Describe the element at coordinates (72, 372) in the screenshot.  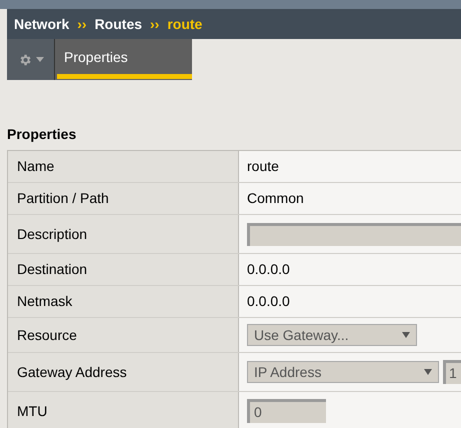
I see `field-label: Gateway Address` at that location.